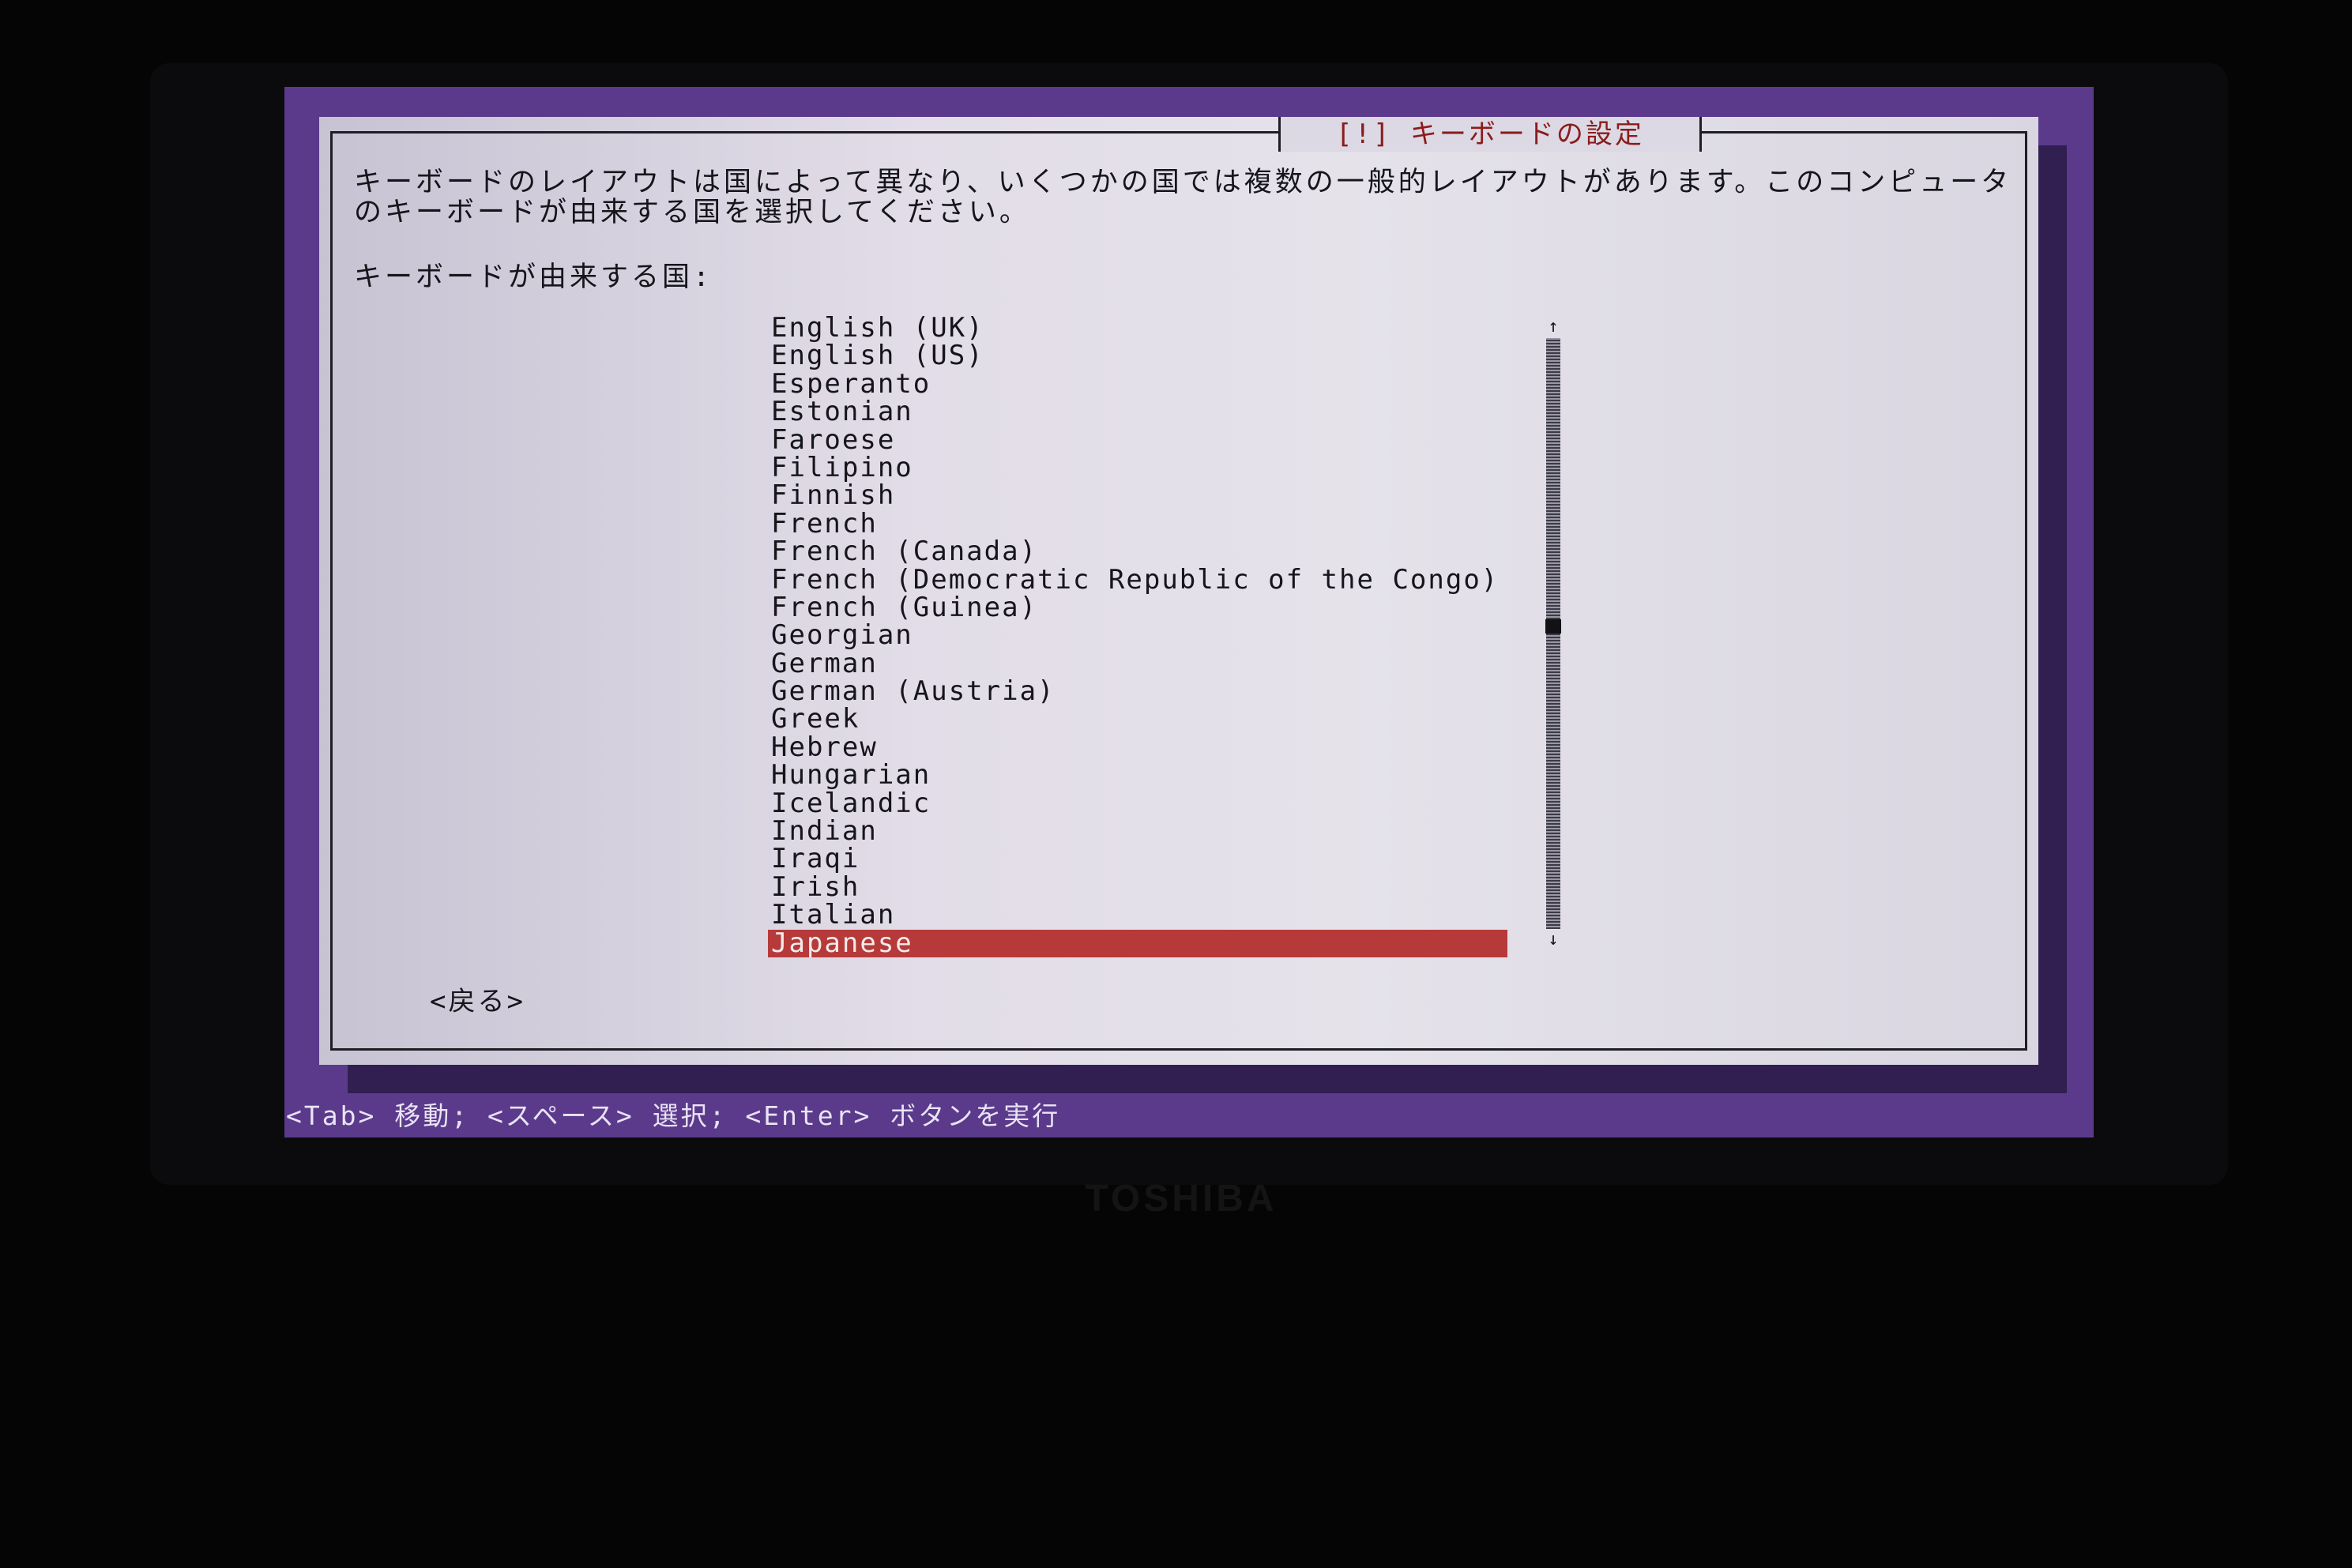  I want to click on list-item: Estonian, so click(1137, 411).